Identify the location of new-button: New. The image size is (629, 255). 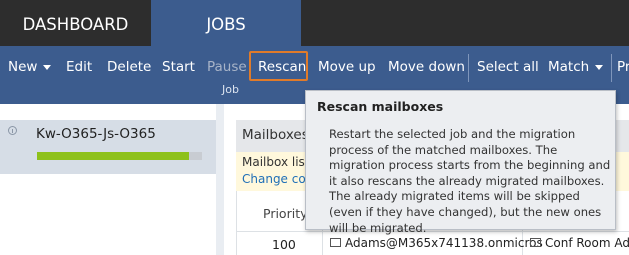
(30, 67).